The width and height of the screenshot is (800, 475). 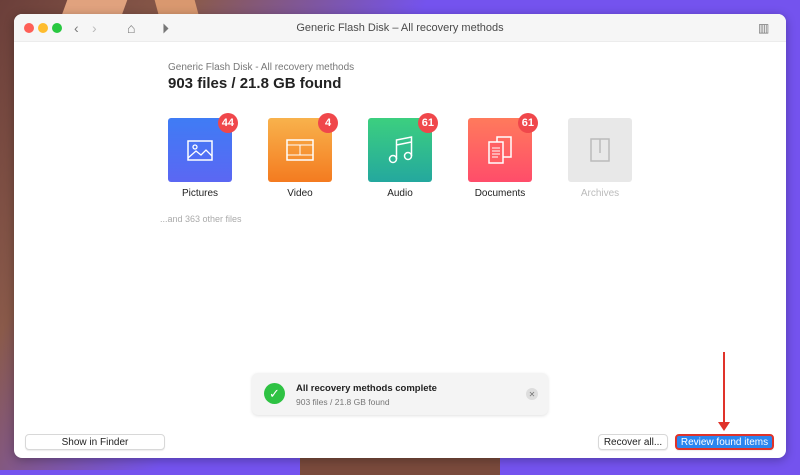 What do you see at coordinates (328, 123) in the screenshot?
I see `count-badge: 4` at bounding box center [328, 123].